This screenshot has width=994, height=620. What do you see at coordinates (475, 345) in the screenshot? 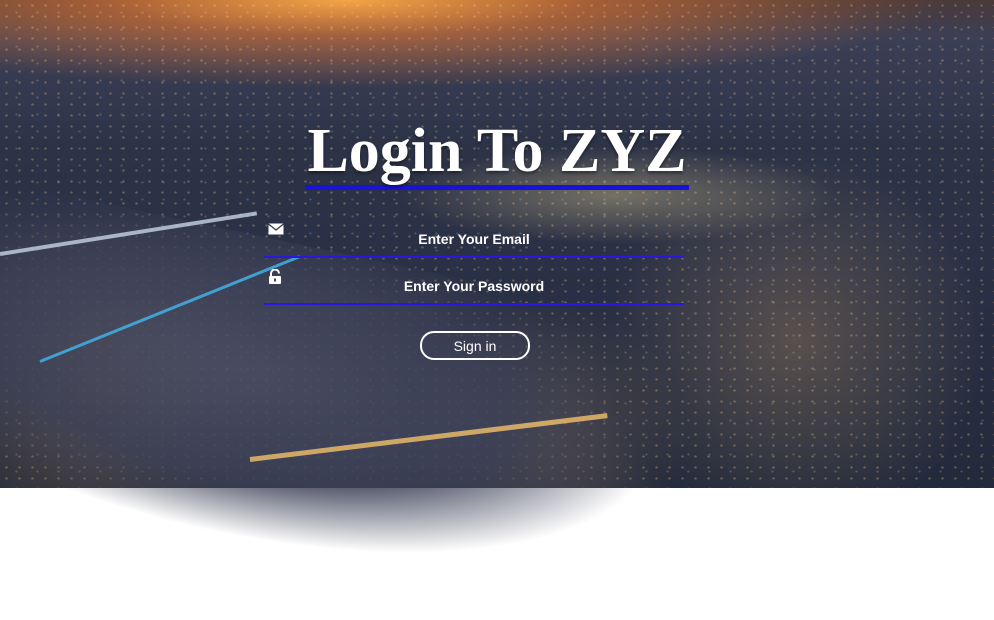
I see `sign-in-button: Sign in` at bounding box center [475, 345].